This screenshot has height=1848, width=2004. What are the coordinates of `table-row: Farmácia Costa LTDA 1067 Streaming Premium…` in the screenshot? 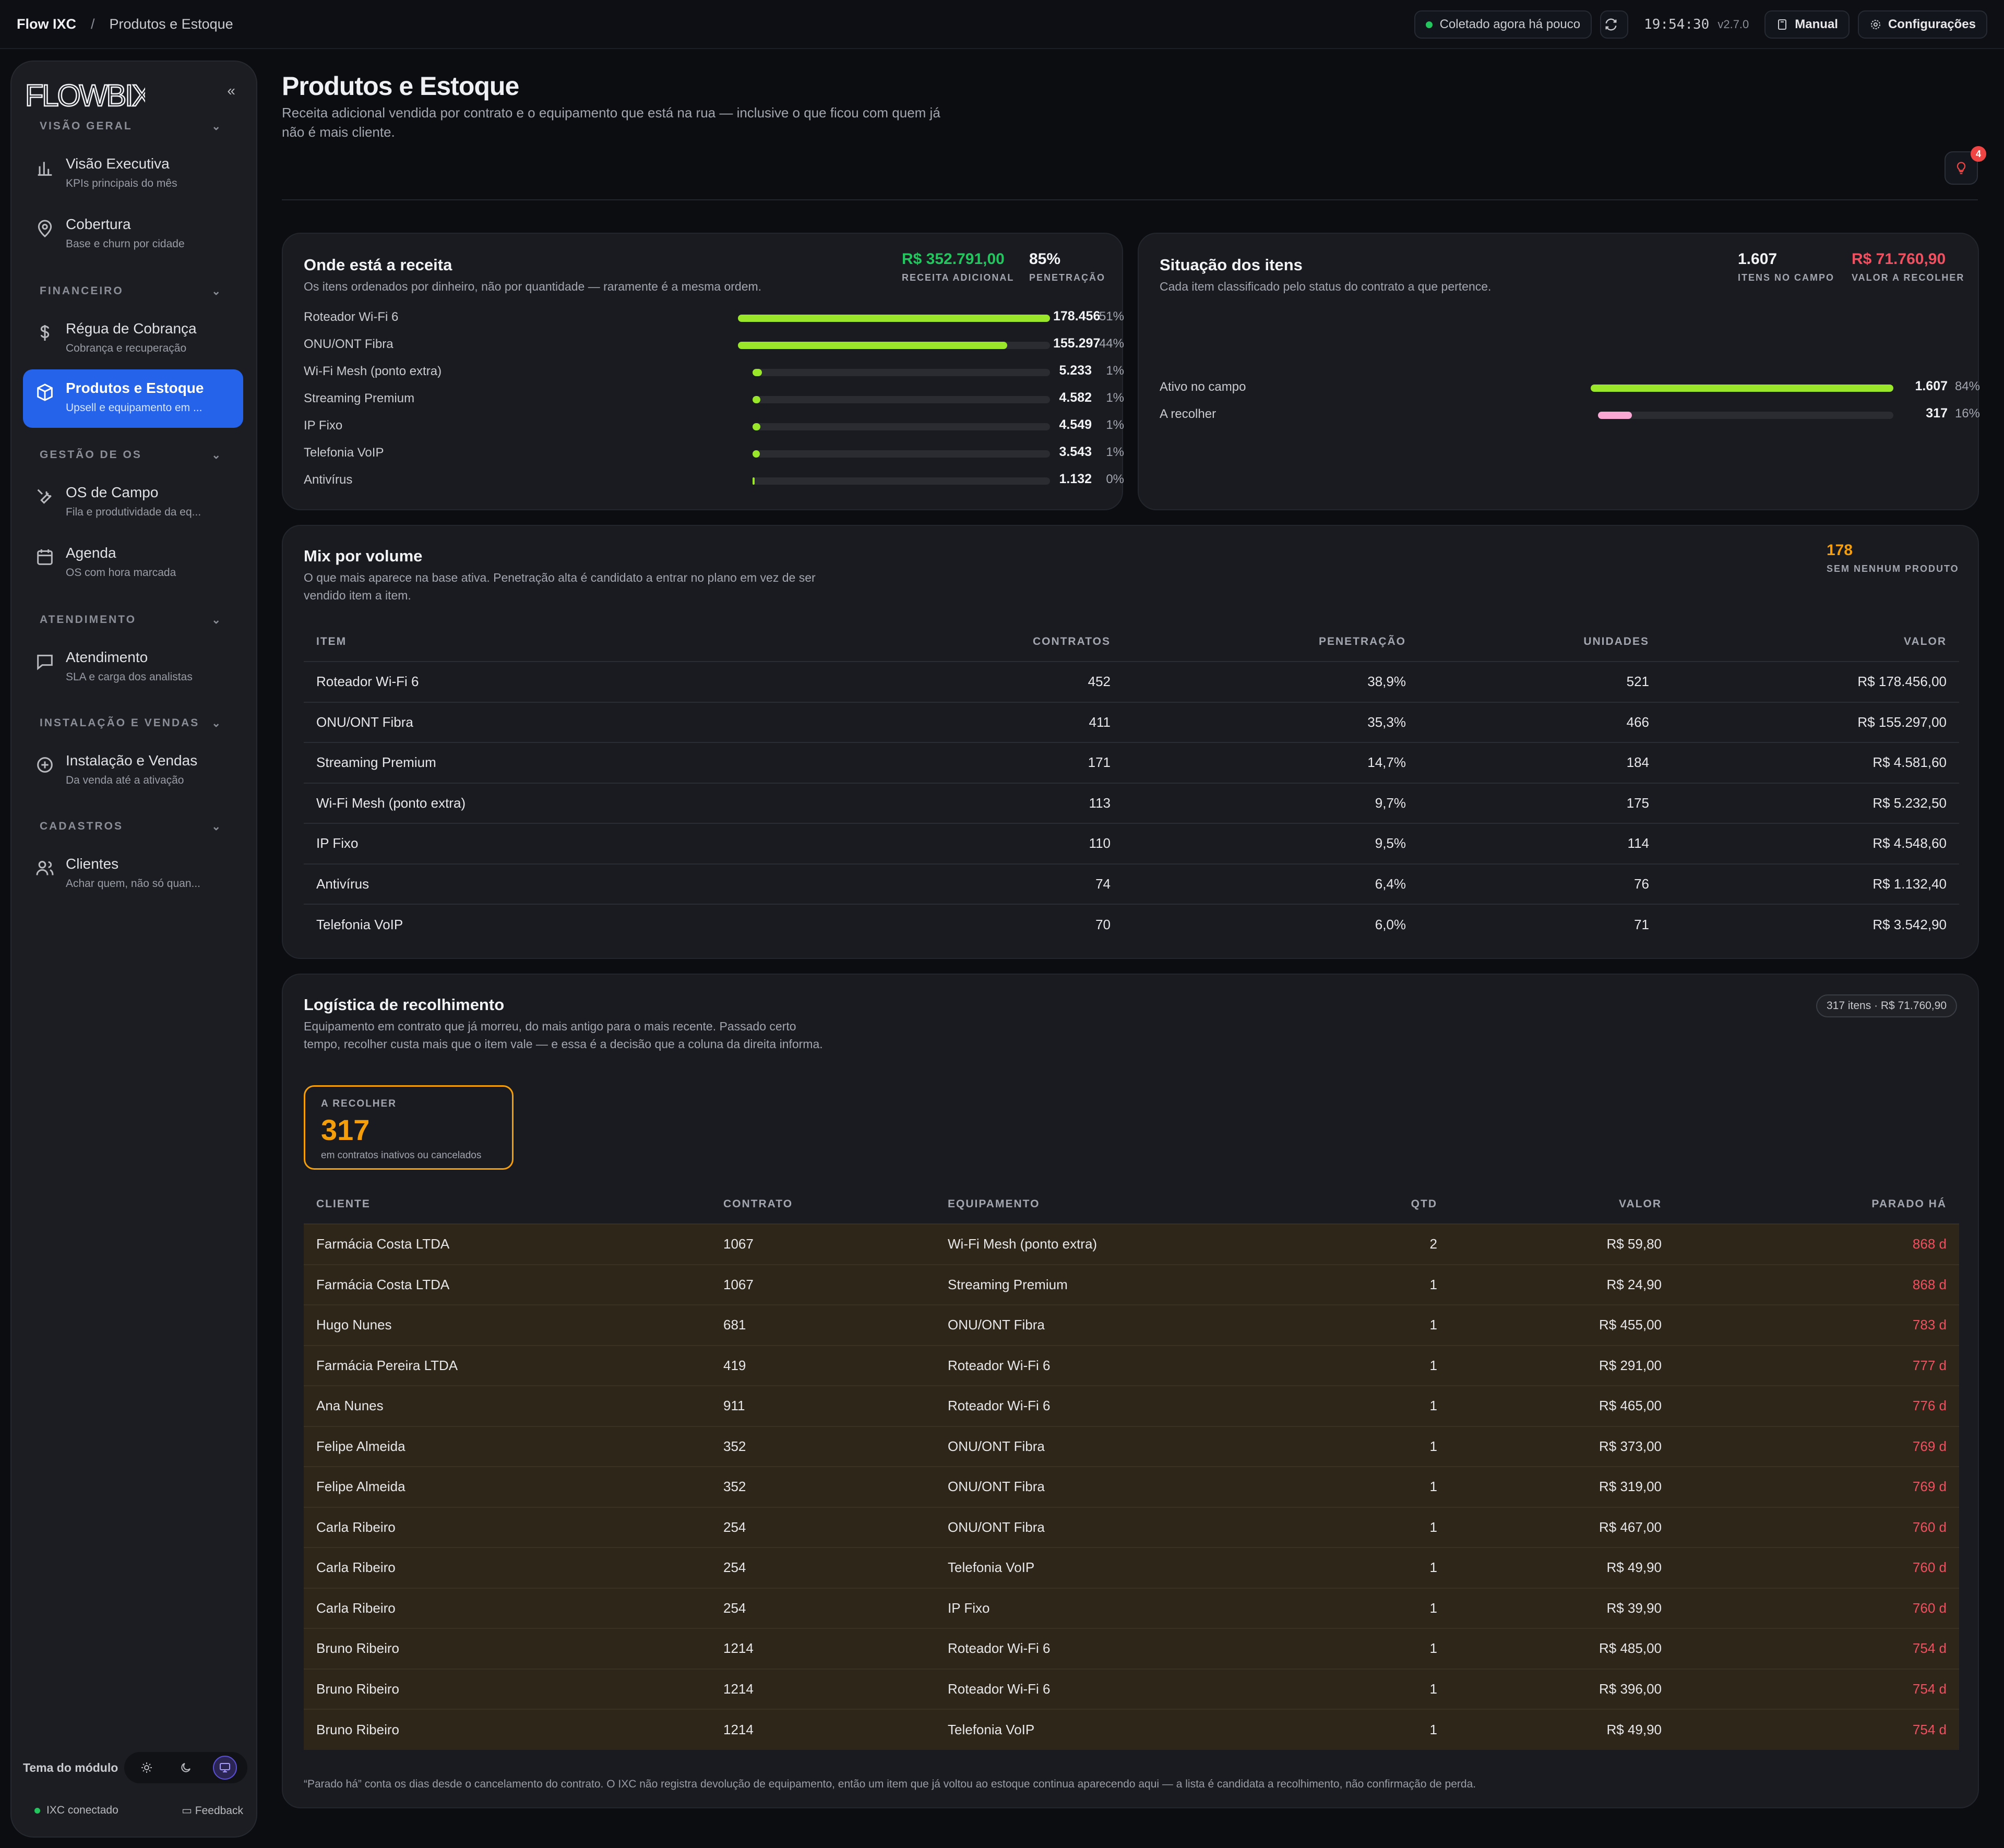 It's located at (1131, 1284).